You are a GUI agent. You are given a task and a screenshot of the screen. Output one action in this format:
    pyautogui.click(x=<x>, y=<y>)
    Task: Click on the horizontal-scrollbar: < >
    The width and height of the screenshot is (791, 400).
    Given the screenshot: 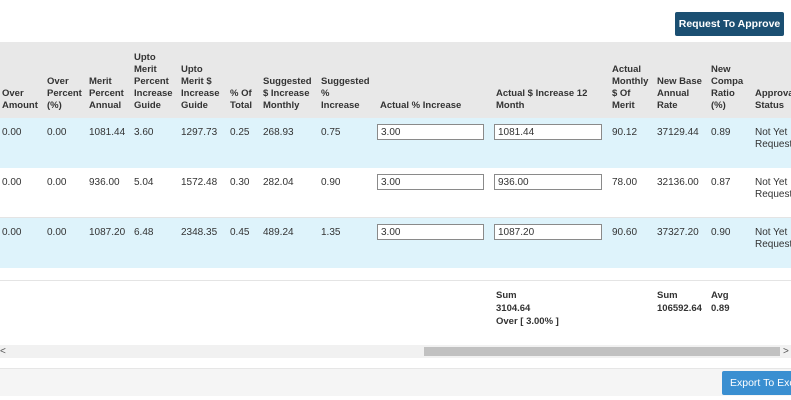 What is the action you would take?
    pyautogui.click(x=395, y=351)
    